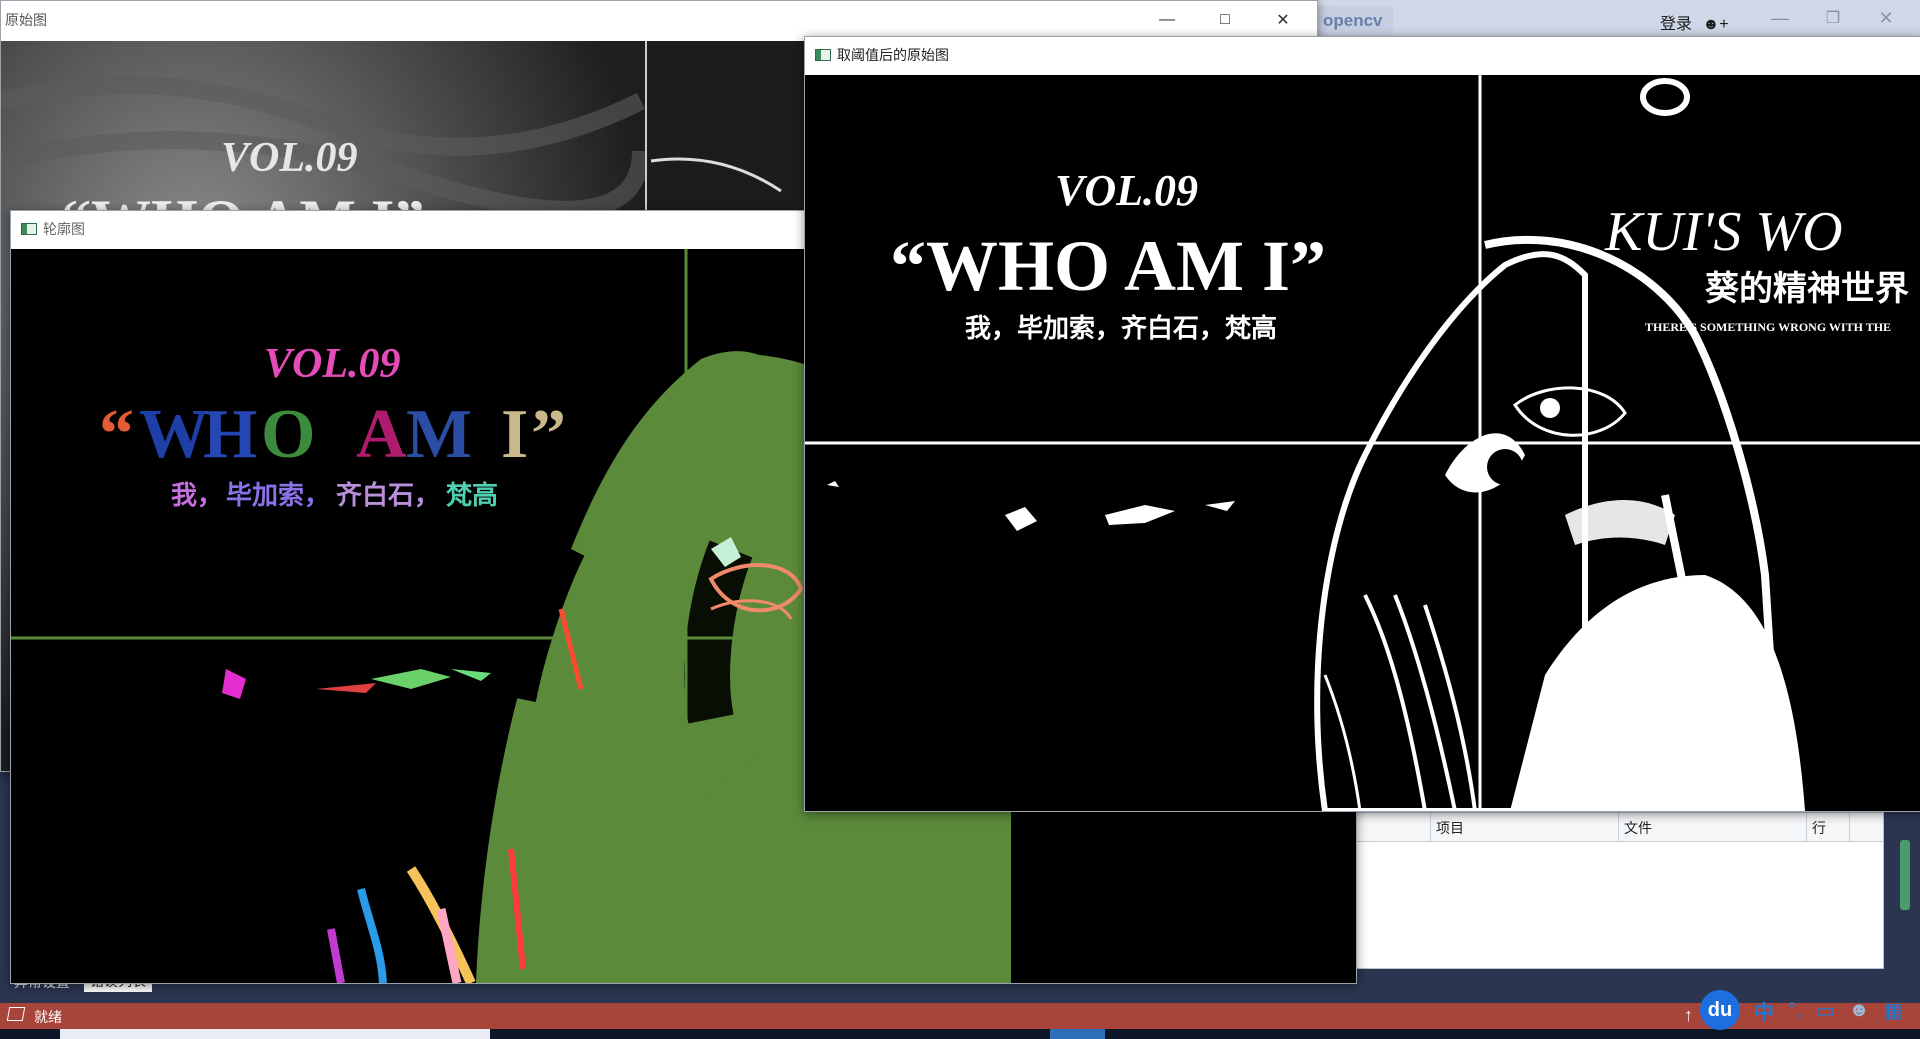  Describe the element at coordinates (1886, 21) in the screenshot. I see `vs-close-button: ✕` at that location.